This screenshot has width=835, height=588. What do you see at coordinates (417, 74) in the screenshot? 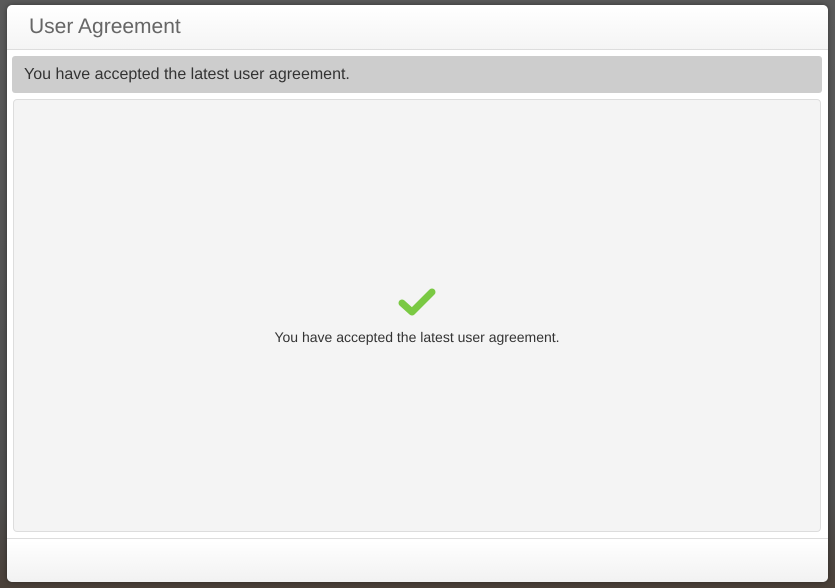
I see `alert-message: You have accepted the latest user agreement.` at bounding box center [417, 74].